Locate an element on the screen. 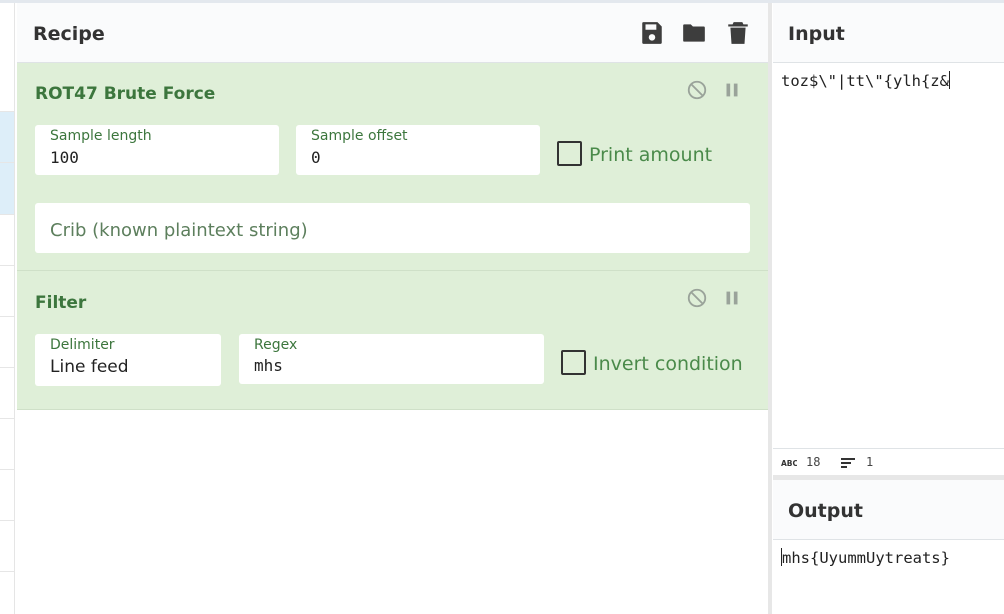 This screenshot has height=614, width=1004. field-placeholder: Crib (known plaintext string) is located at coordinates (179, 230).